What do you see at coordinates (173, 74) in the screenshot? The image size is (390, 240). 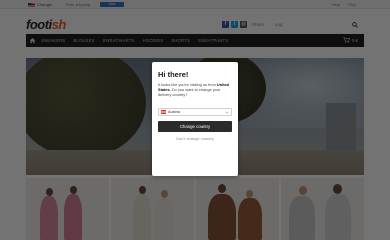 I see `modal-title: Hi there!` at bounding box center [173, 74].